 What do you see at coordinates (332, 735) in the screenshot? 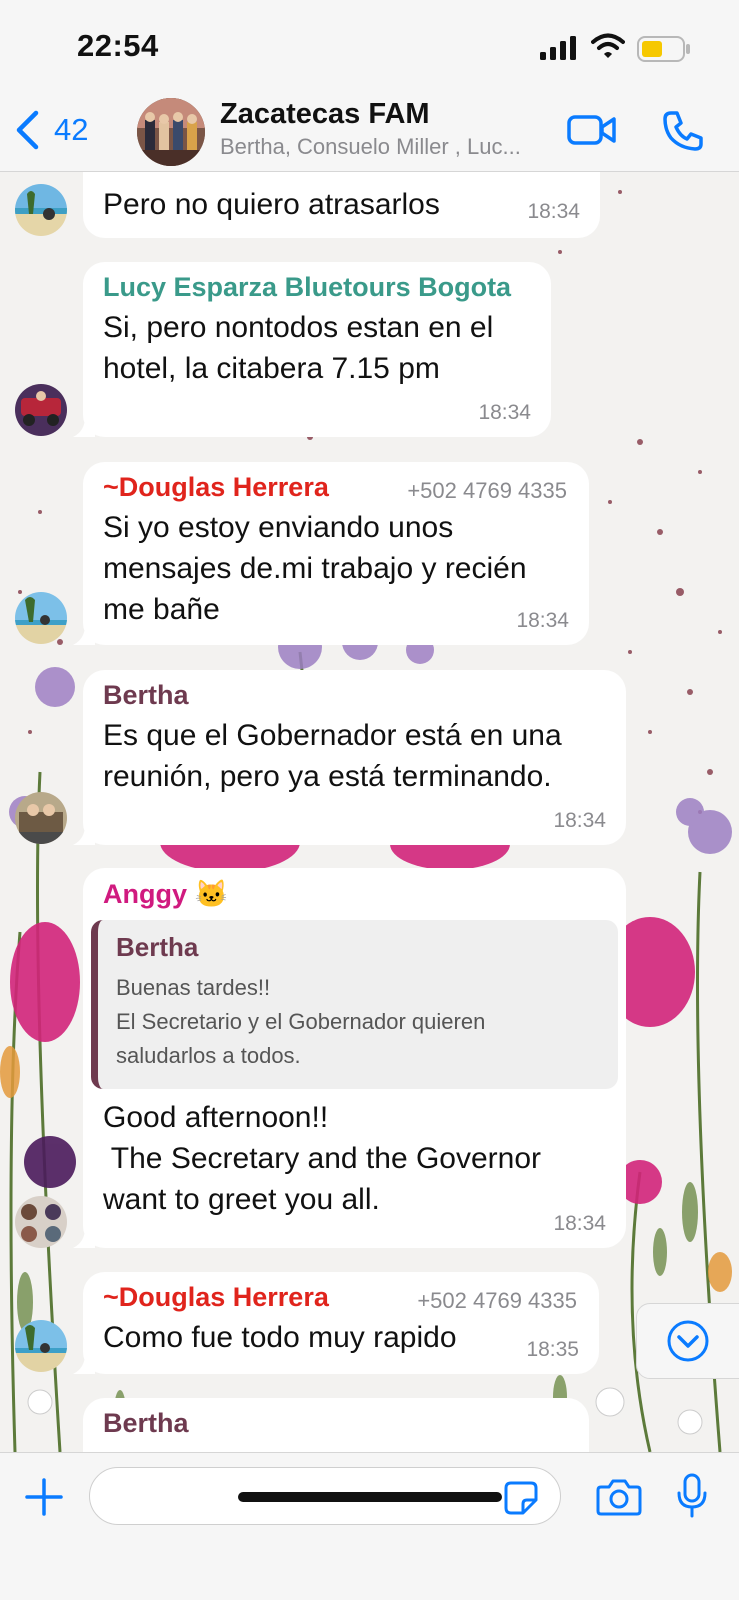
I see `message-text-line: Es que el Gobernador está en una` at bounding box center [332, 735].